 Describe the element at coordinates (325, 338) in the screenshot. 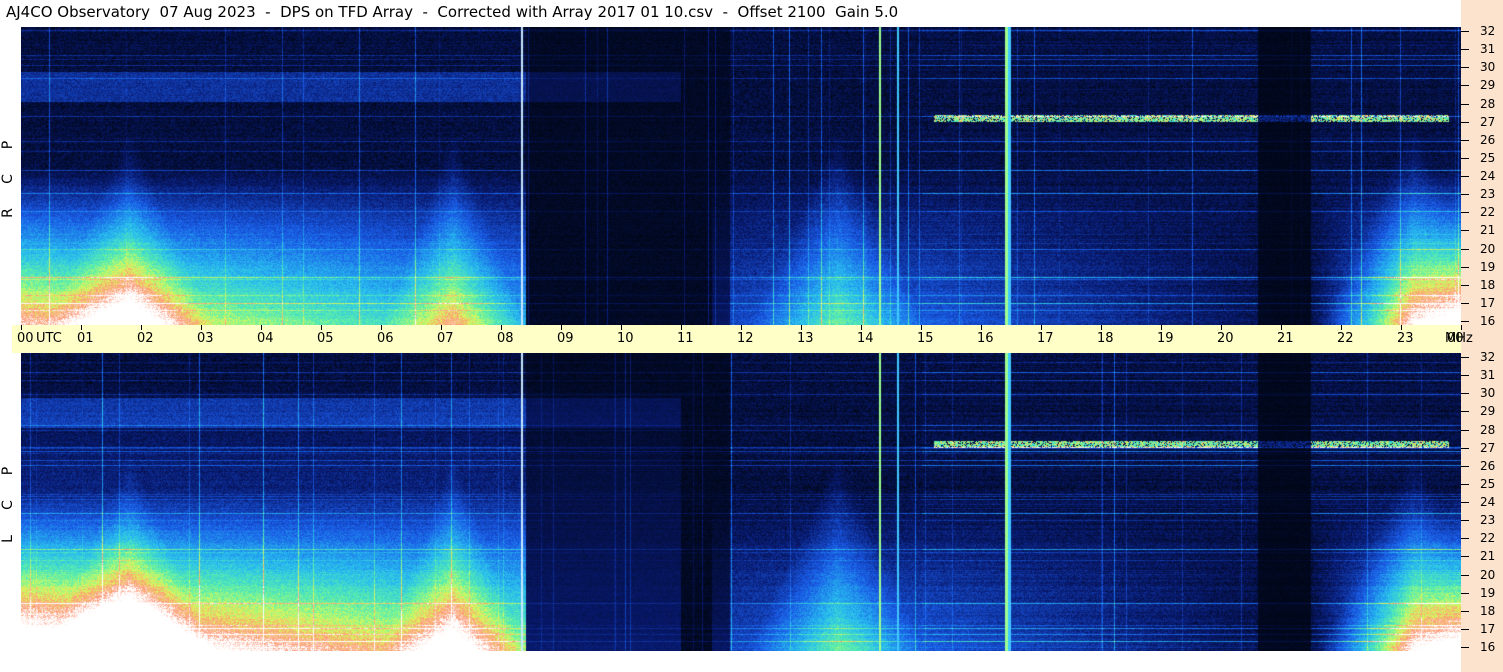

I see `time-tick-label: 05` at that location.